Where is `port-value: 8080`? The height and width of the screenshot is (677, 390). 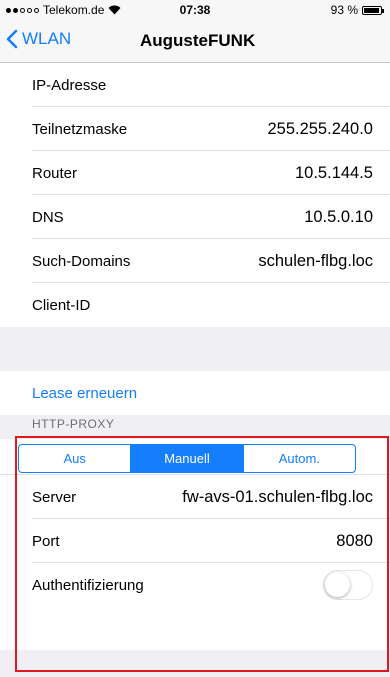
port-value: 8080 is located at coordinates (354, 541).